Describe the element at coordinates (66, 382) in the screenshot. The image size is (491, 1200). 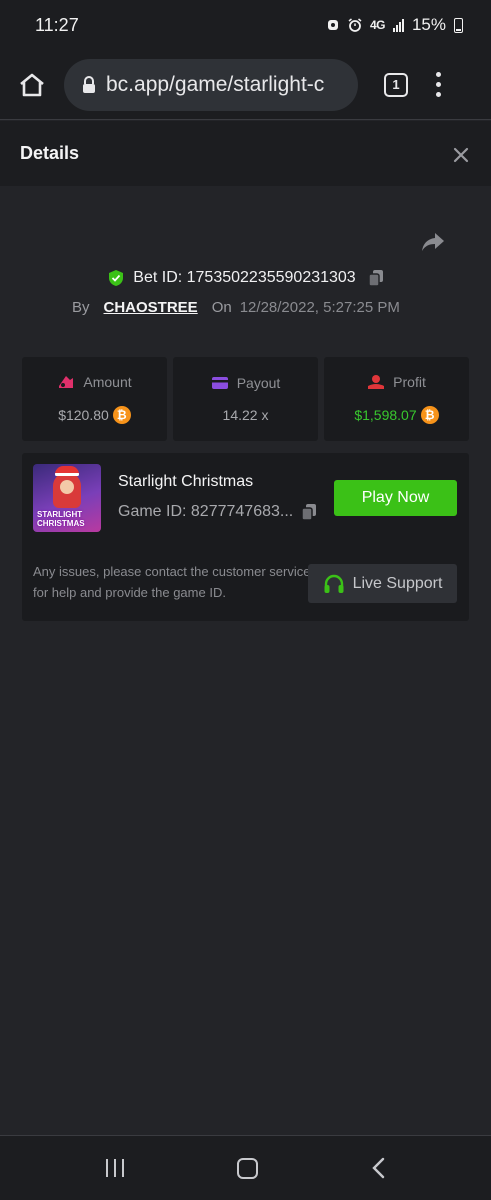
I see `amount-icon` at that location.